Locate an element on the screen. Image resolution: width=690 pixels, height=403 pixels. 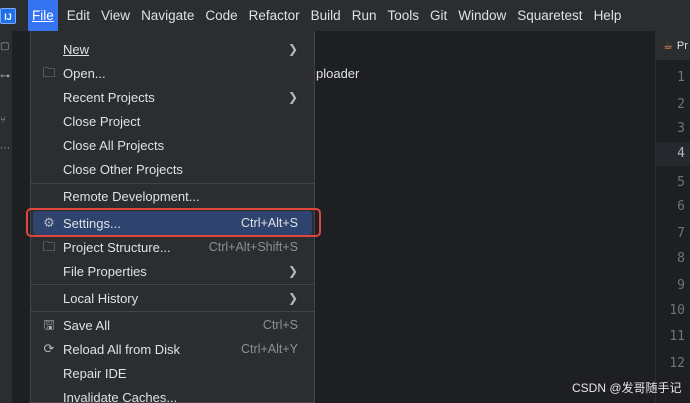
menu-window: Window is located at coordinates (482, 15).